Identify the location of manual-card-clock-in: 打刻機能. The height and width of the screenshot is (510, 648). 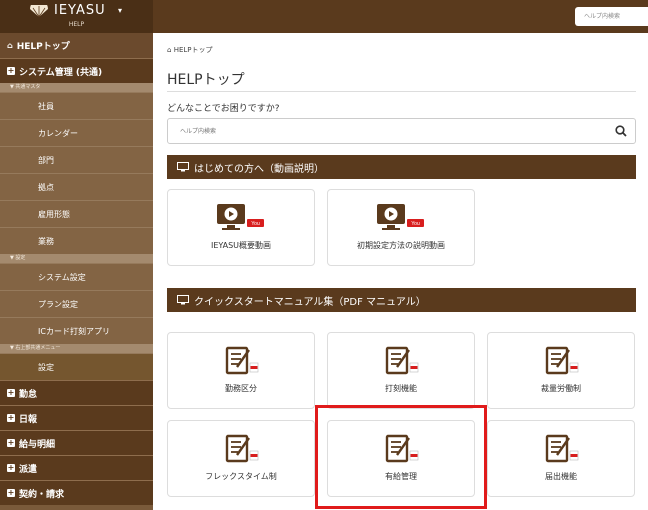
(401, 370).